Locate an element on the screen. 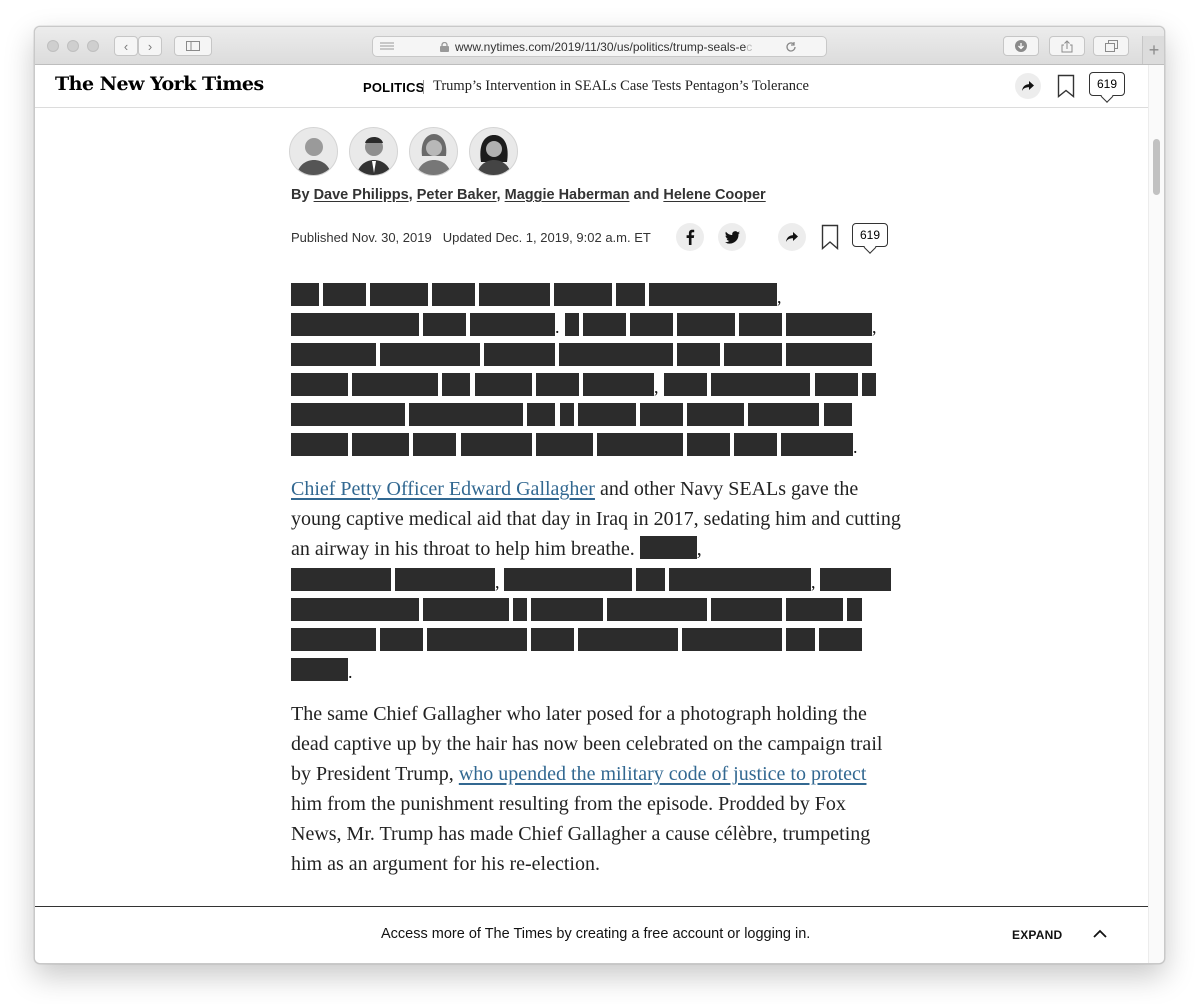 The image size is (1197, 1004). author-link: Helene Cooper is located at coordinates (714, 195).